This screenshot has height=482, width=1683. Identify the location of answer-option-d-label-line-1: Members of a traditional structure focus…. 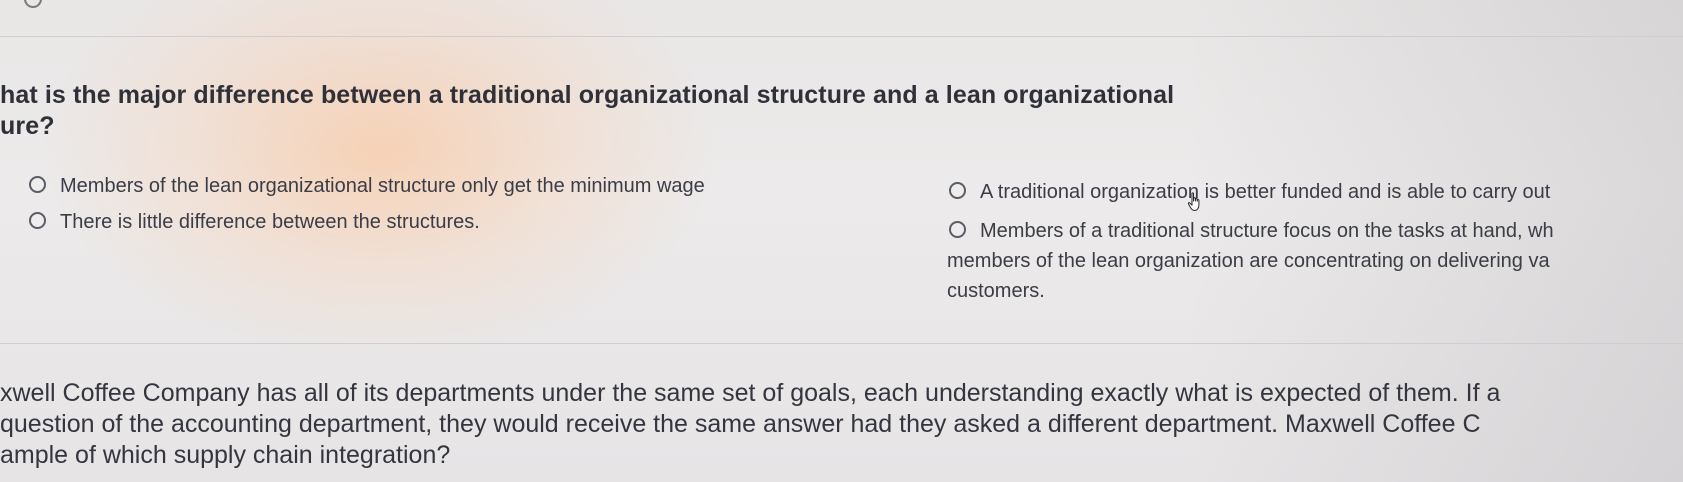
(1267, 231).